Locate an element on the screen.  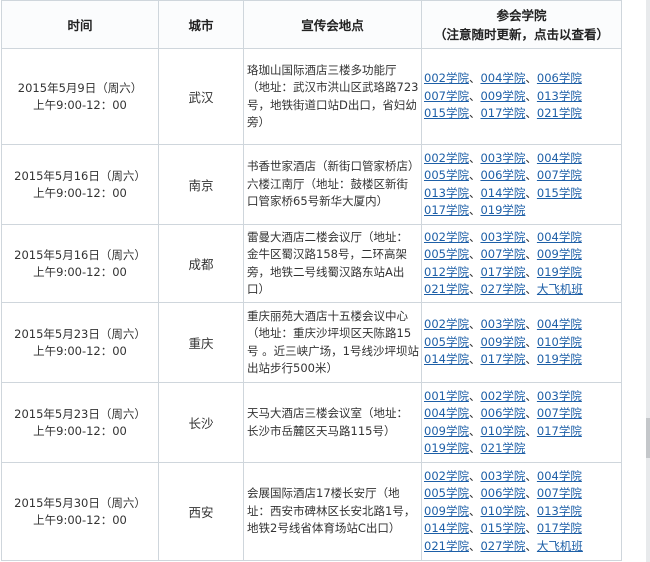
date-text: 2015年5月16日（周六） is located at coordinates (80, 254).